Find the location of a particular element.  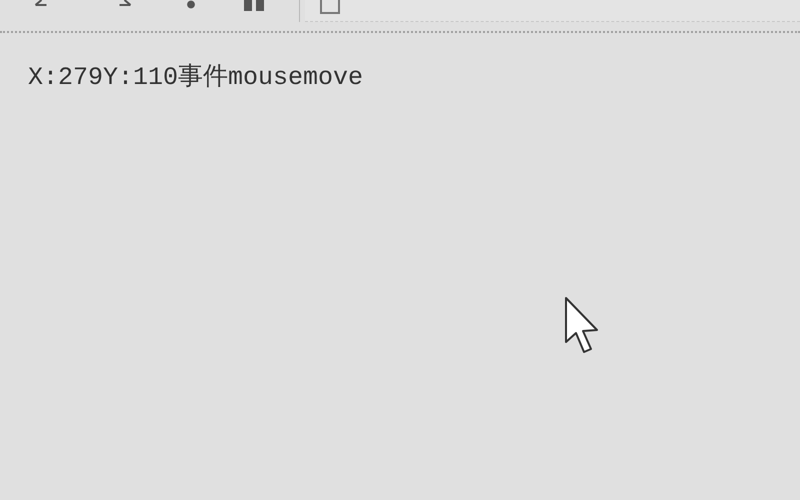

event-readout: X:279Y:110事件mousemove is located at coordinates (196, 77).